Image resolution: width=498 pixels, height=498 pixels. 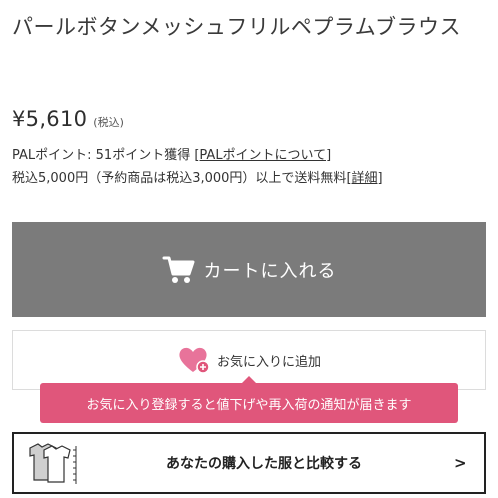 I want to click on compare-label: あなたの購入した服と比較する, so click(x=264, y=464).